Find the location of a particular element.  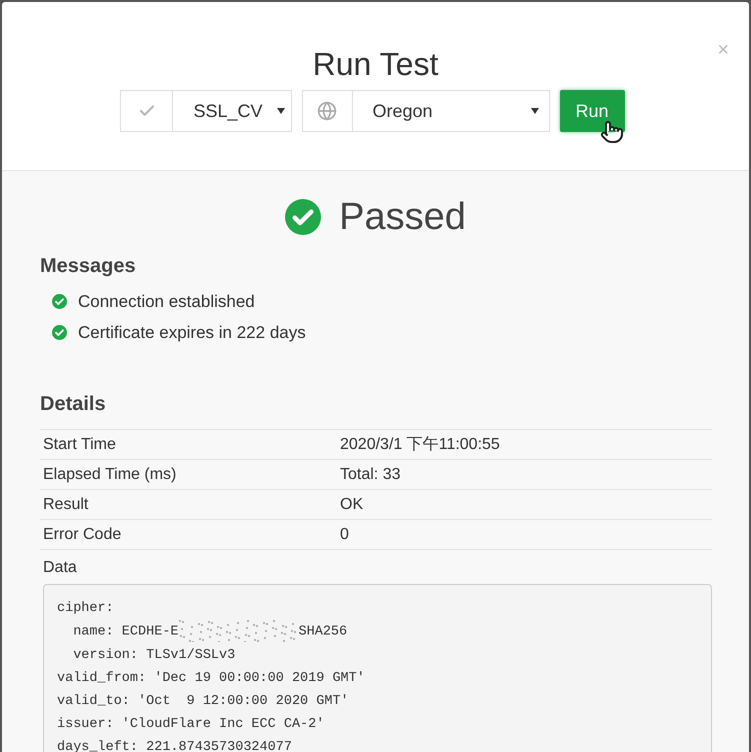

detail-label: Elapsed Time (ms) is located at coordinates (110, 474).